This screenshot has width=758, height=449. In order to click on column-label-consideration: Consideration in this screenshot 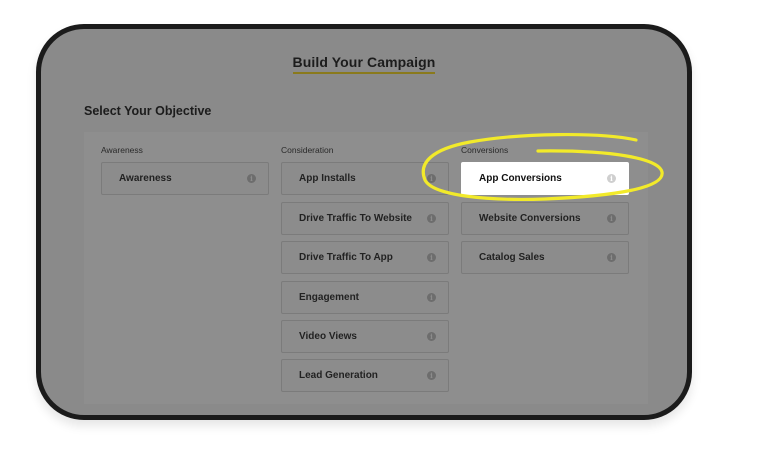, I will do `click(307, 150)`.